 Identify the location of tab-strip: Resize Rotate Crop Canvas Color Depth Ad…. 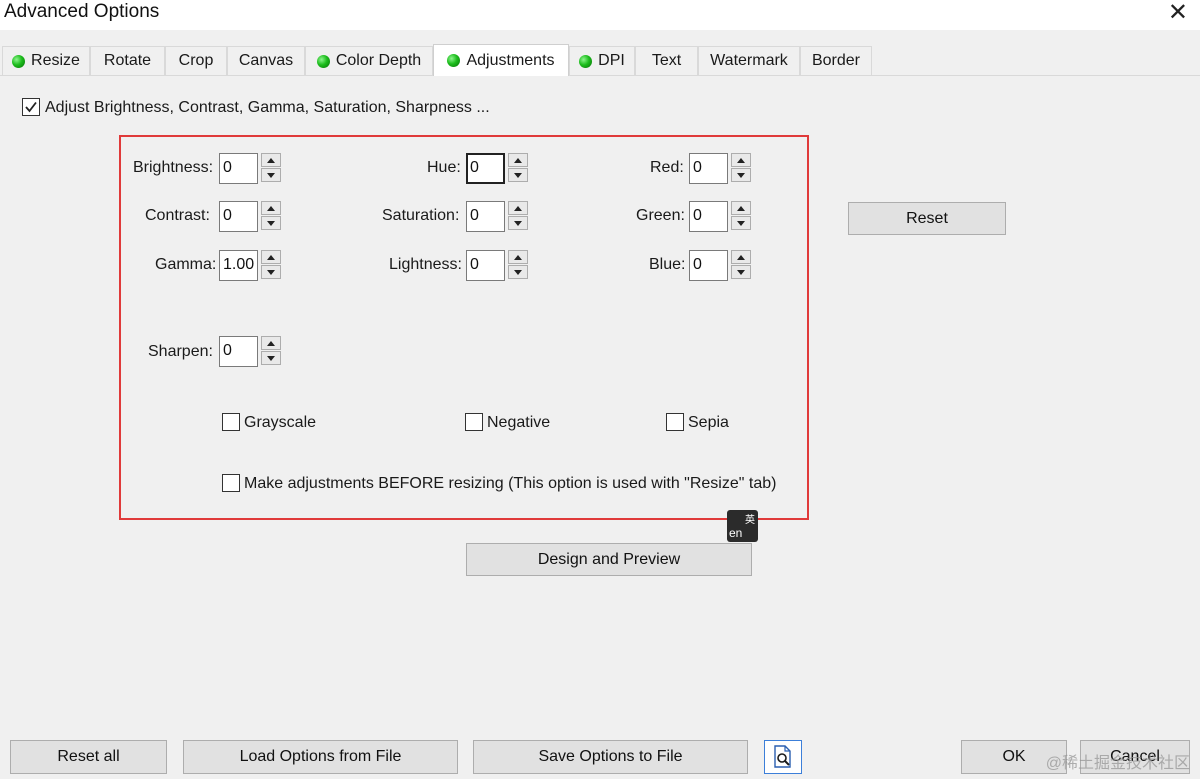
(600, 60).